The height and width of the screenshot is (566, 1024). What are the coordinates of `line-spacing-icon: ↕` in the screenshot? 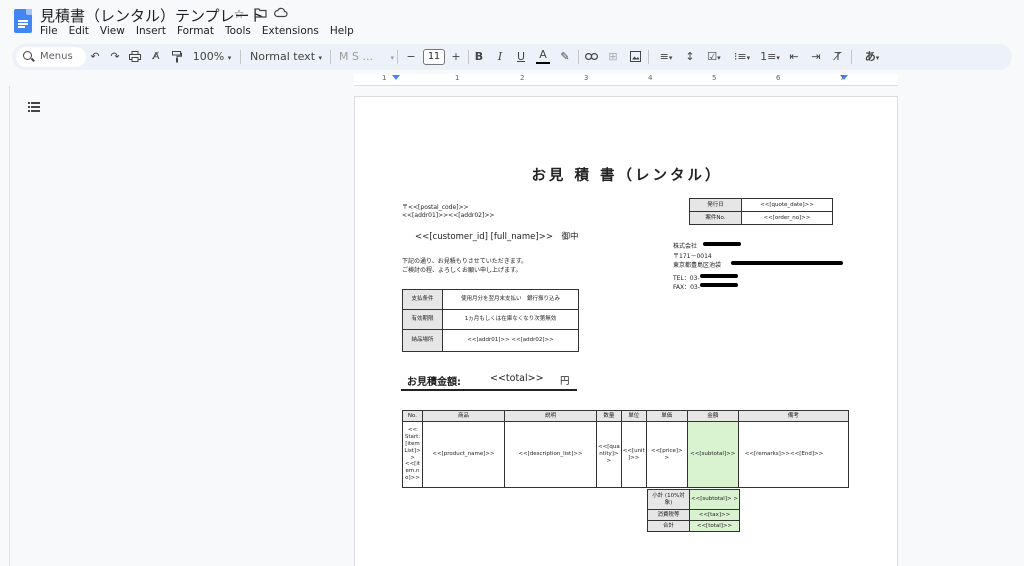 It's located at (690, 57).